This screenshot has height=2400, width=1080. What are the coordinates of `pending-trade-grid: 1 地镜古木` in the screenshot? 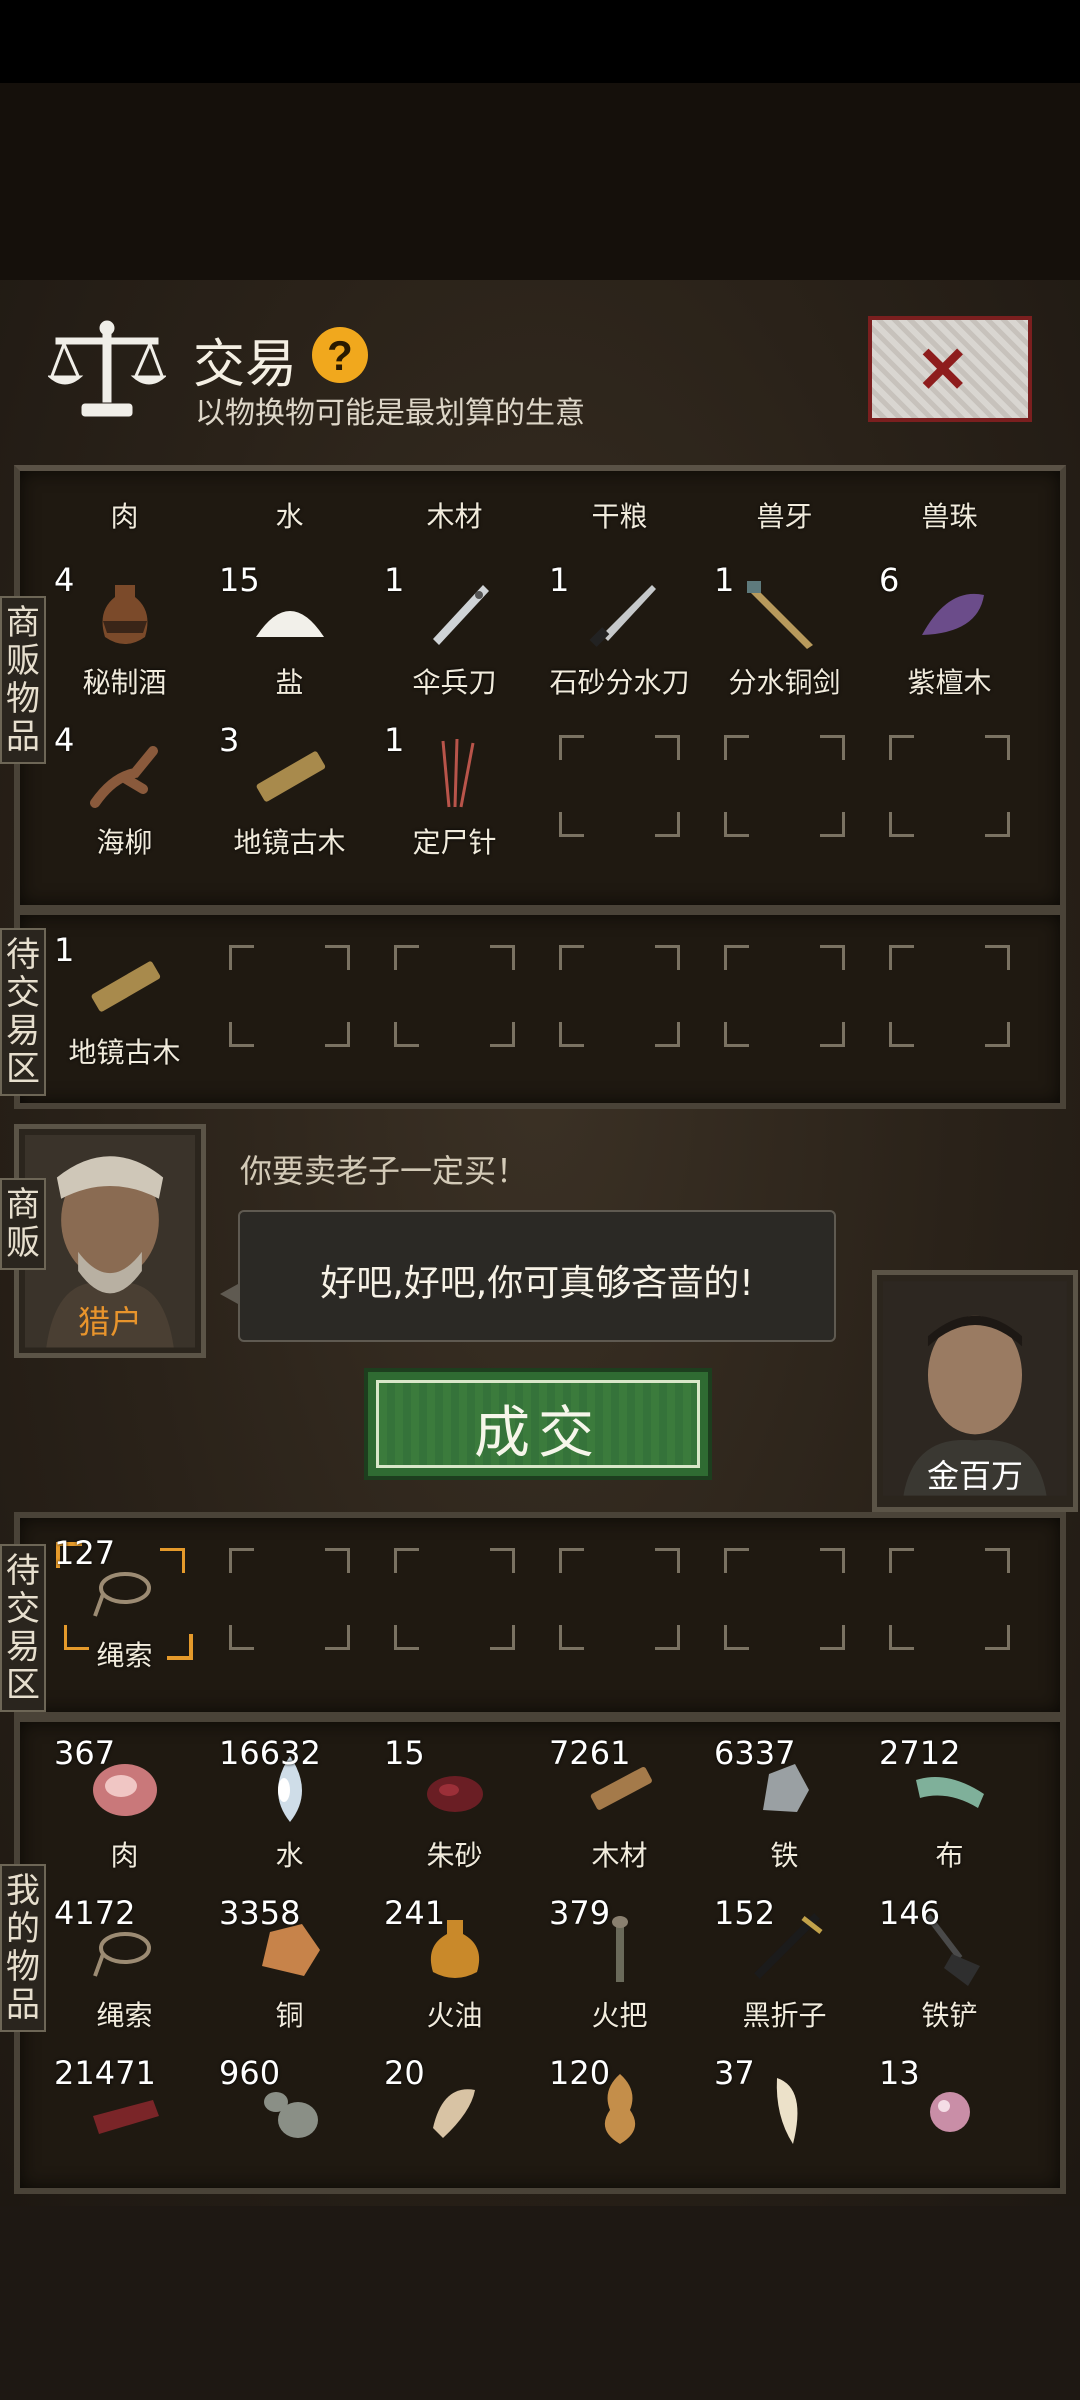 It's located at (537, 1005).